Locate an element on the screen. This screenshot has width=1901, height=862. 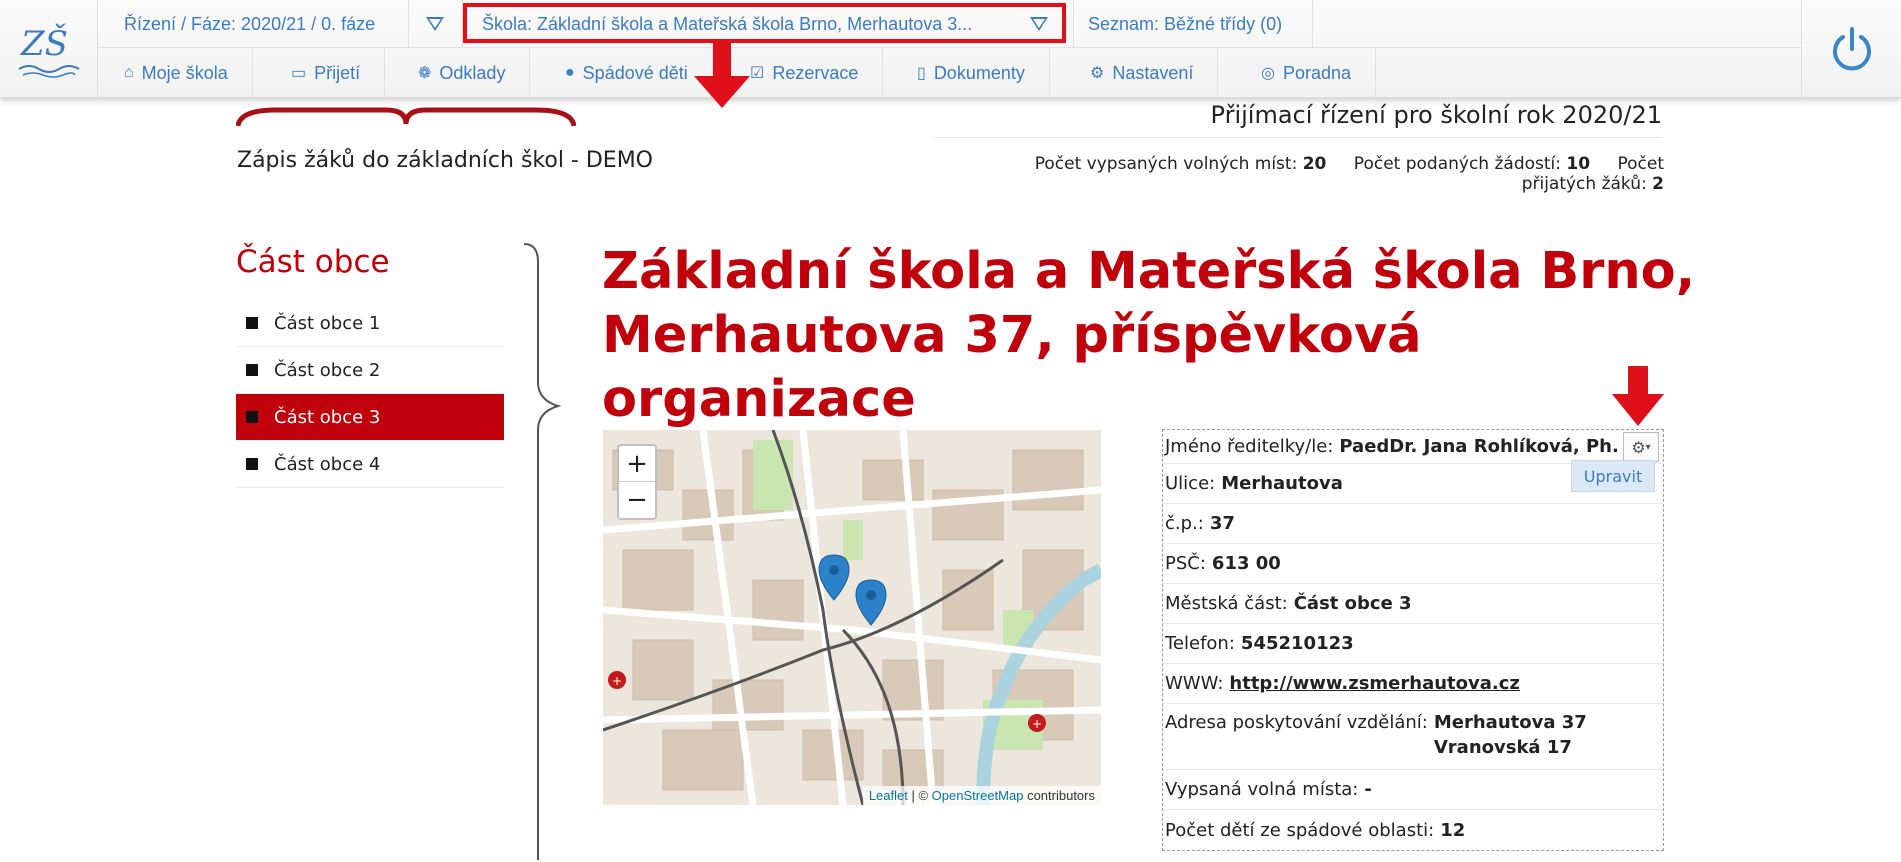
info-label: WWW: is located at coordinates (1194, 683).